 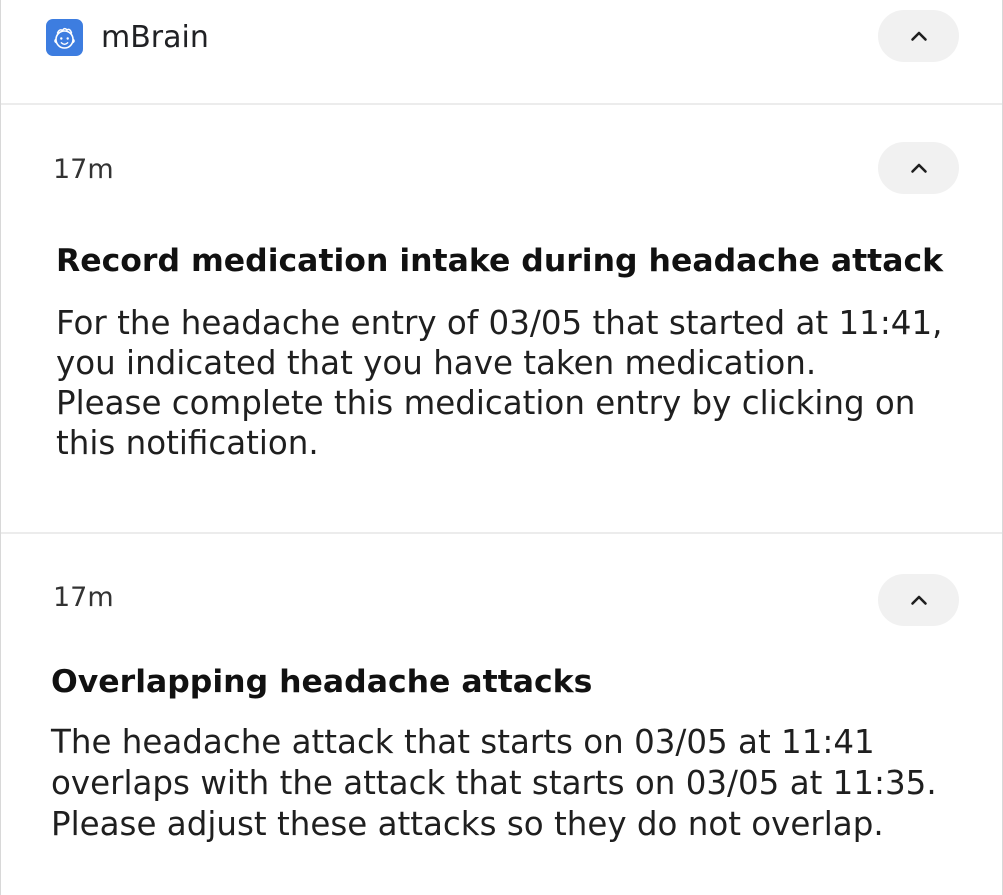 What do you see at coordinates (322, 682) in the screenshot?
I see `notification-title: Overlapping headache attacks` at bounding box center [322, 682].